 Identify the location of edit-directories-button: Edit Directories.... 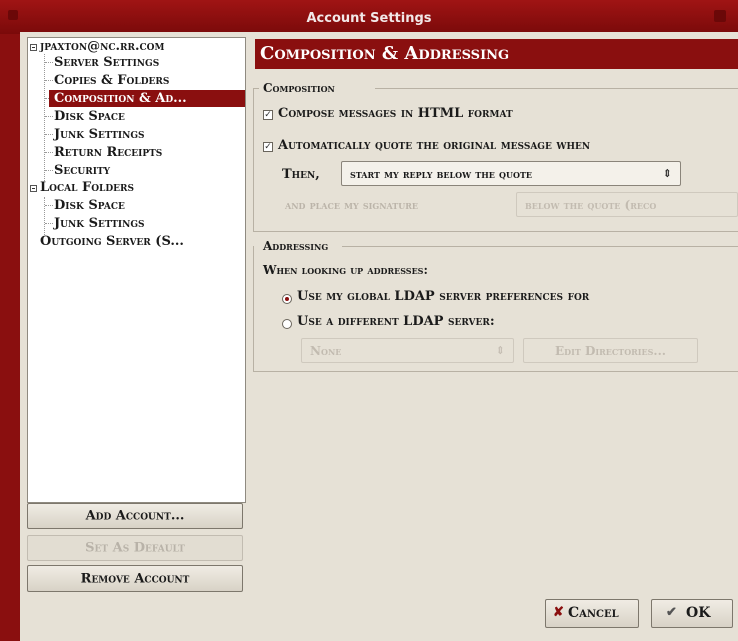
(610, 350).